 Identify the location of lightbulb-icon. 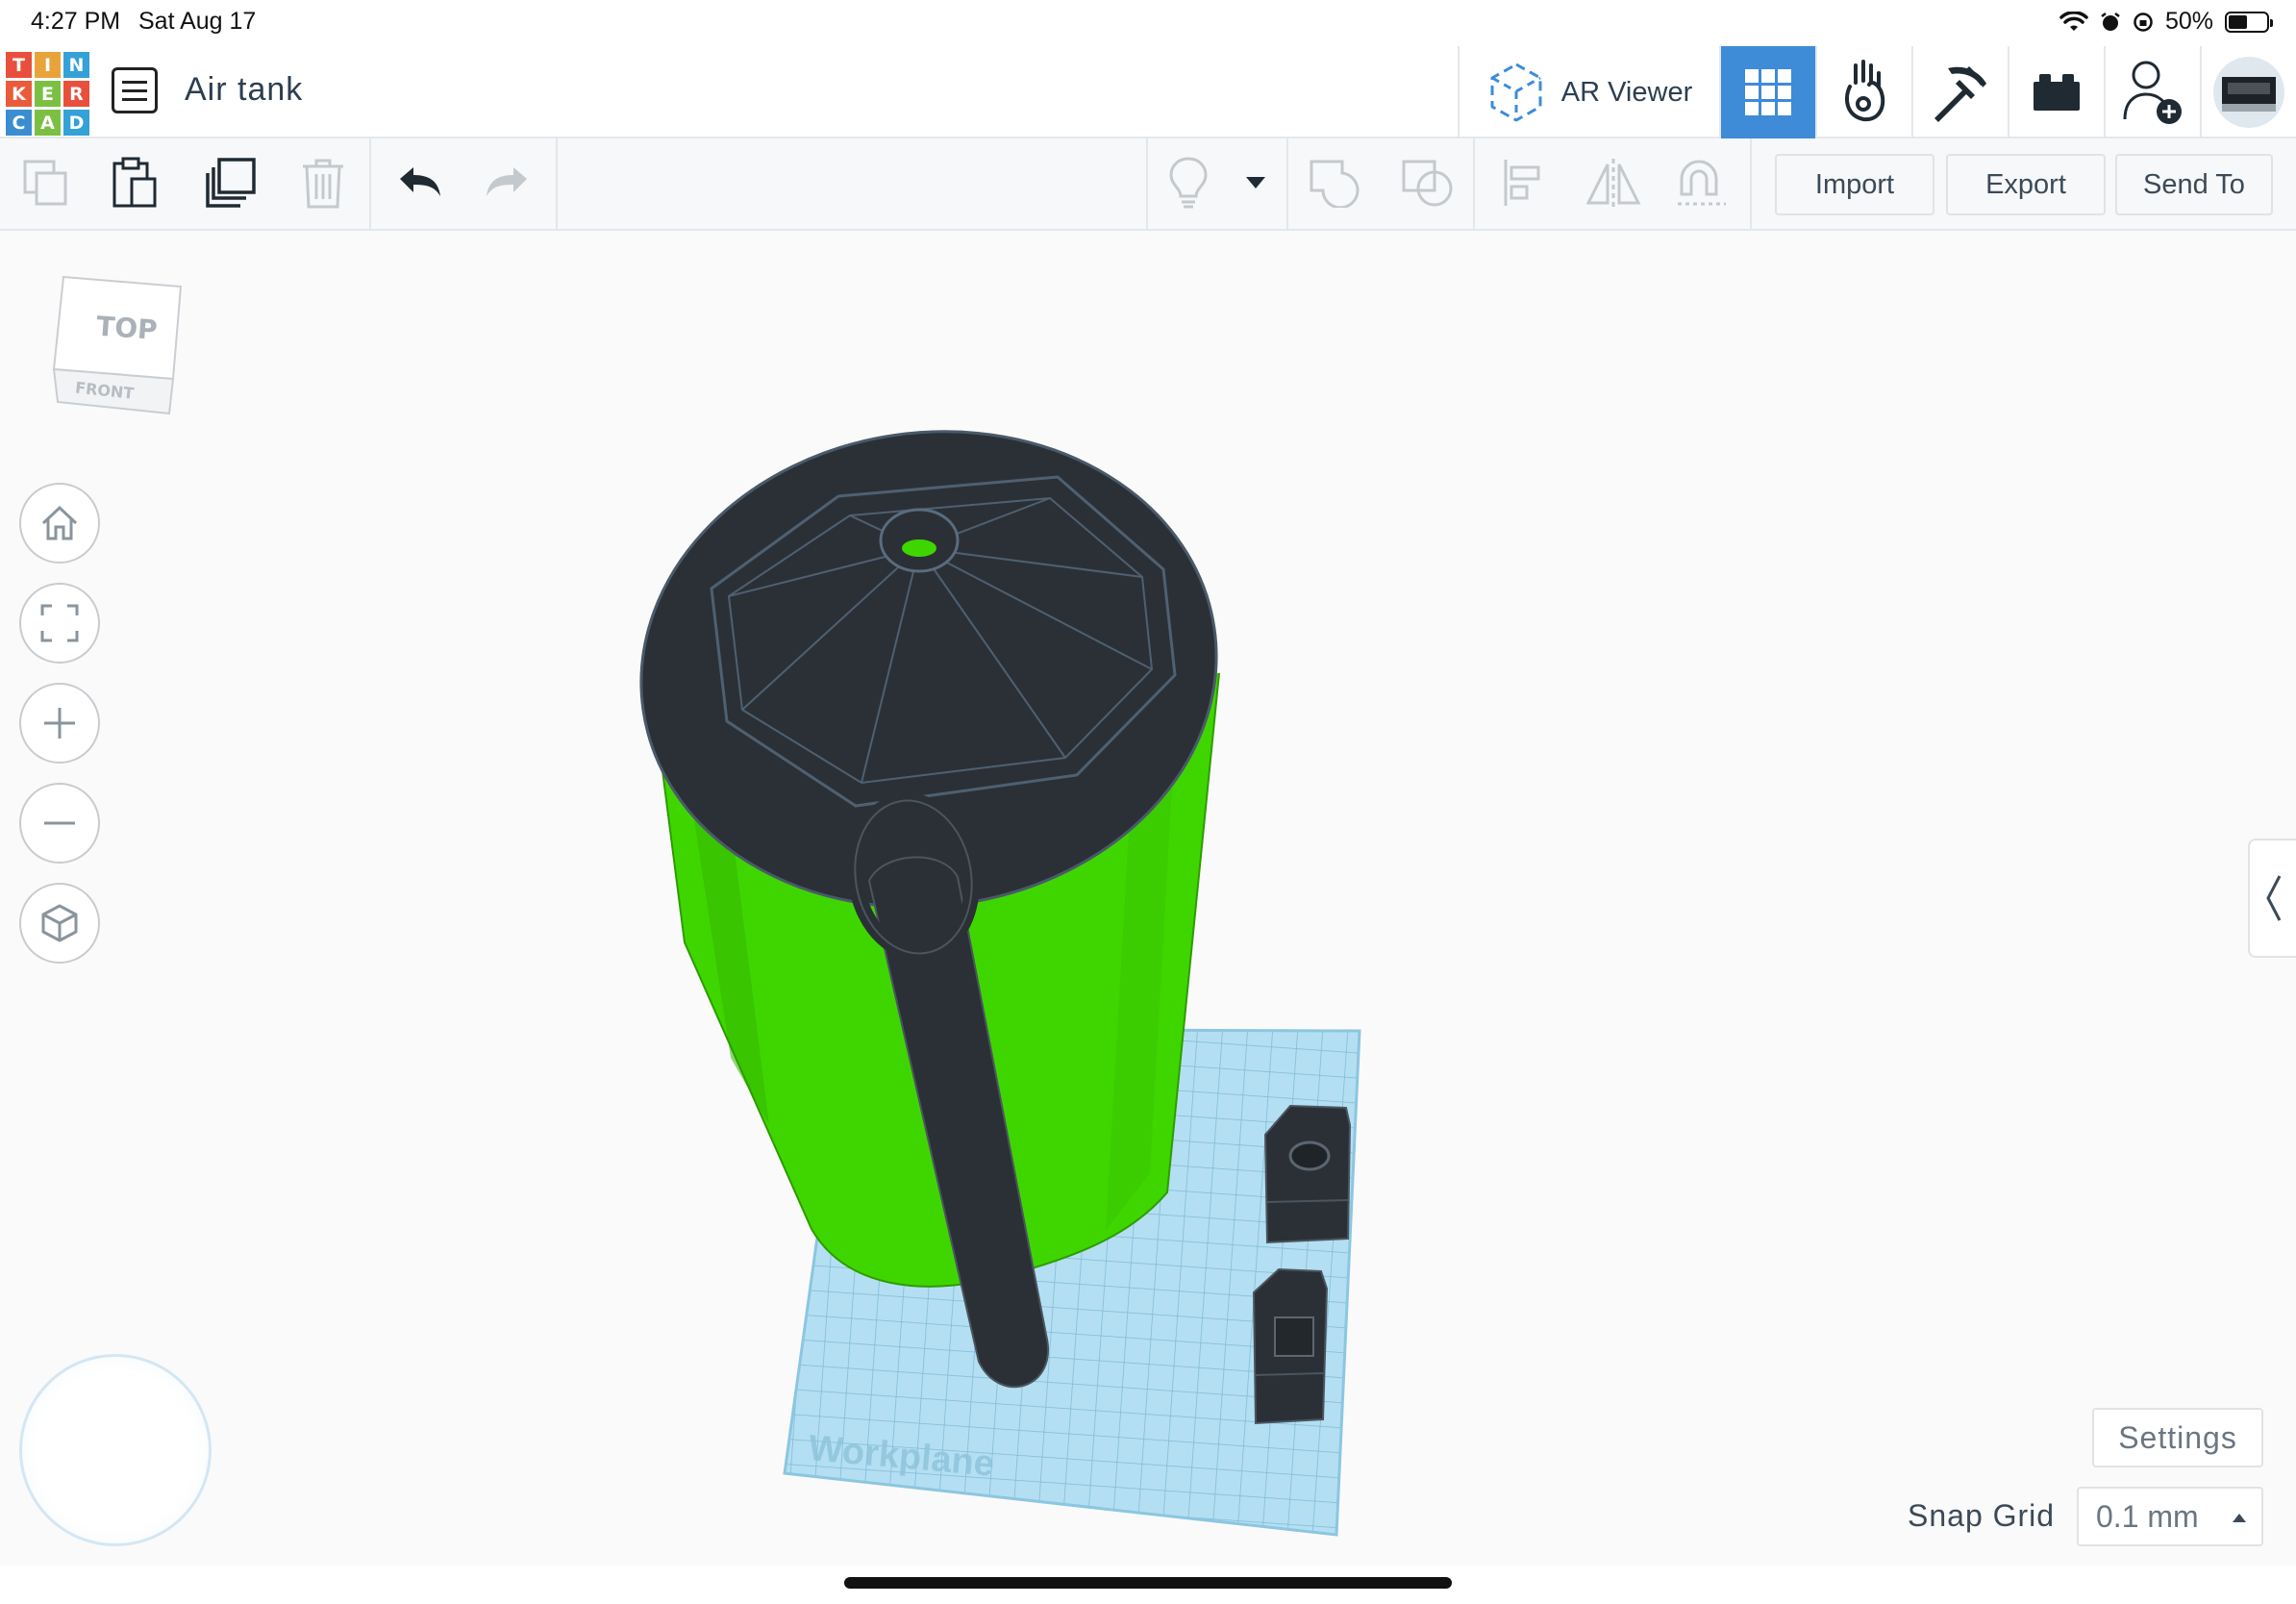
(1188, 183).